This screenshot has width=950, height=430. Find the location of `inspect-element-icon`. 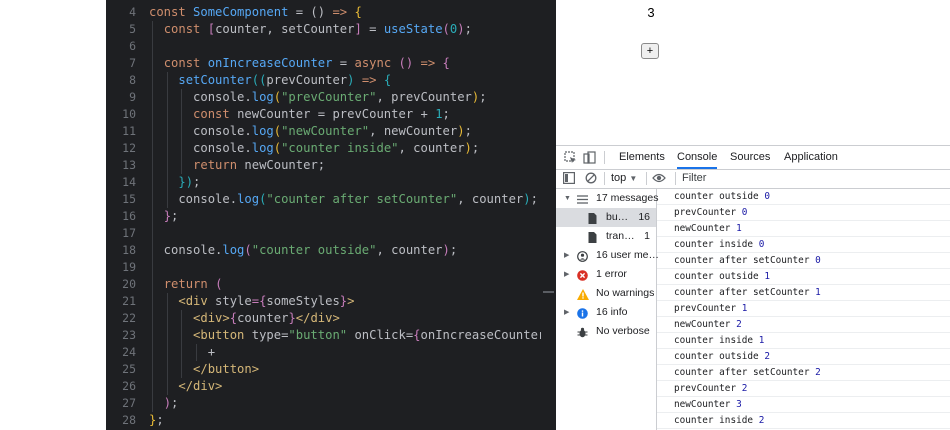

inspect-element-icon is located at coordinates (570, 159).